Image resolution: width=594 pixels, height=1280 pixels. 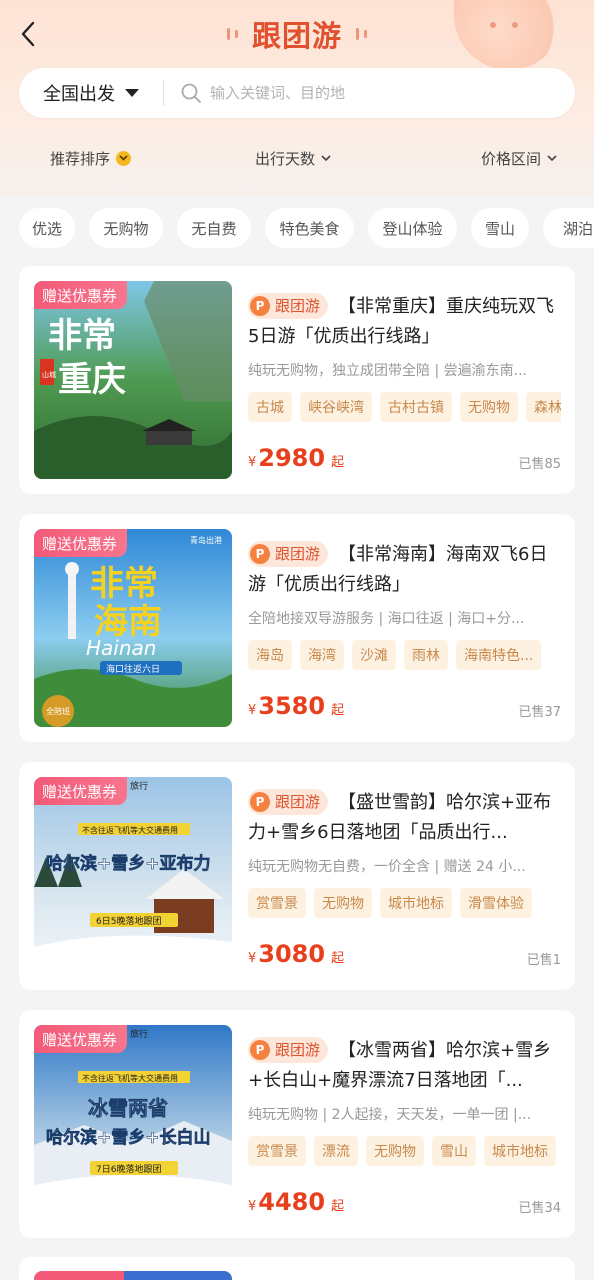 I want to click on sold-count: 已售85, so click(x=539, y=464).